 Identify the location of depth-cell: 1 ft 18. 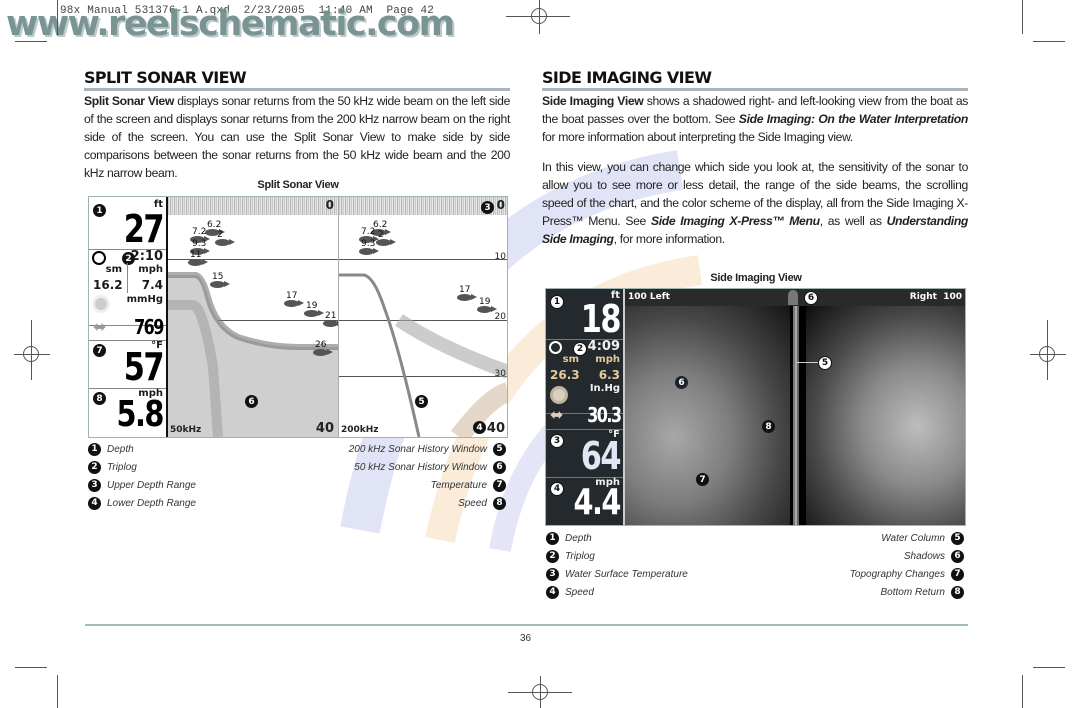
(584, 315).